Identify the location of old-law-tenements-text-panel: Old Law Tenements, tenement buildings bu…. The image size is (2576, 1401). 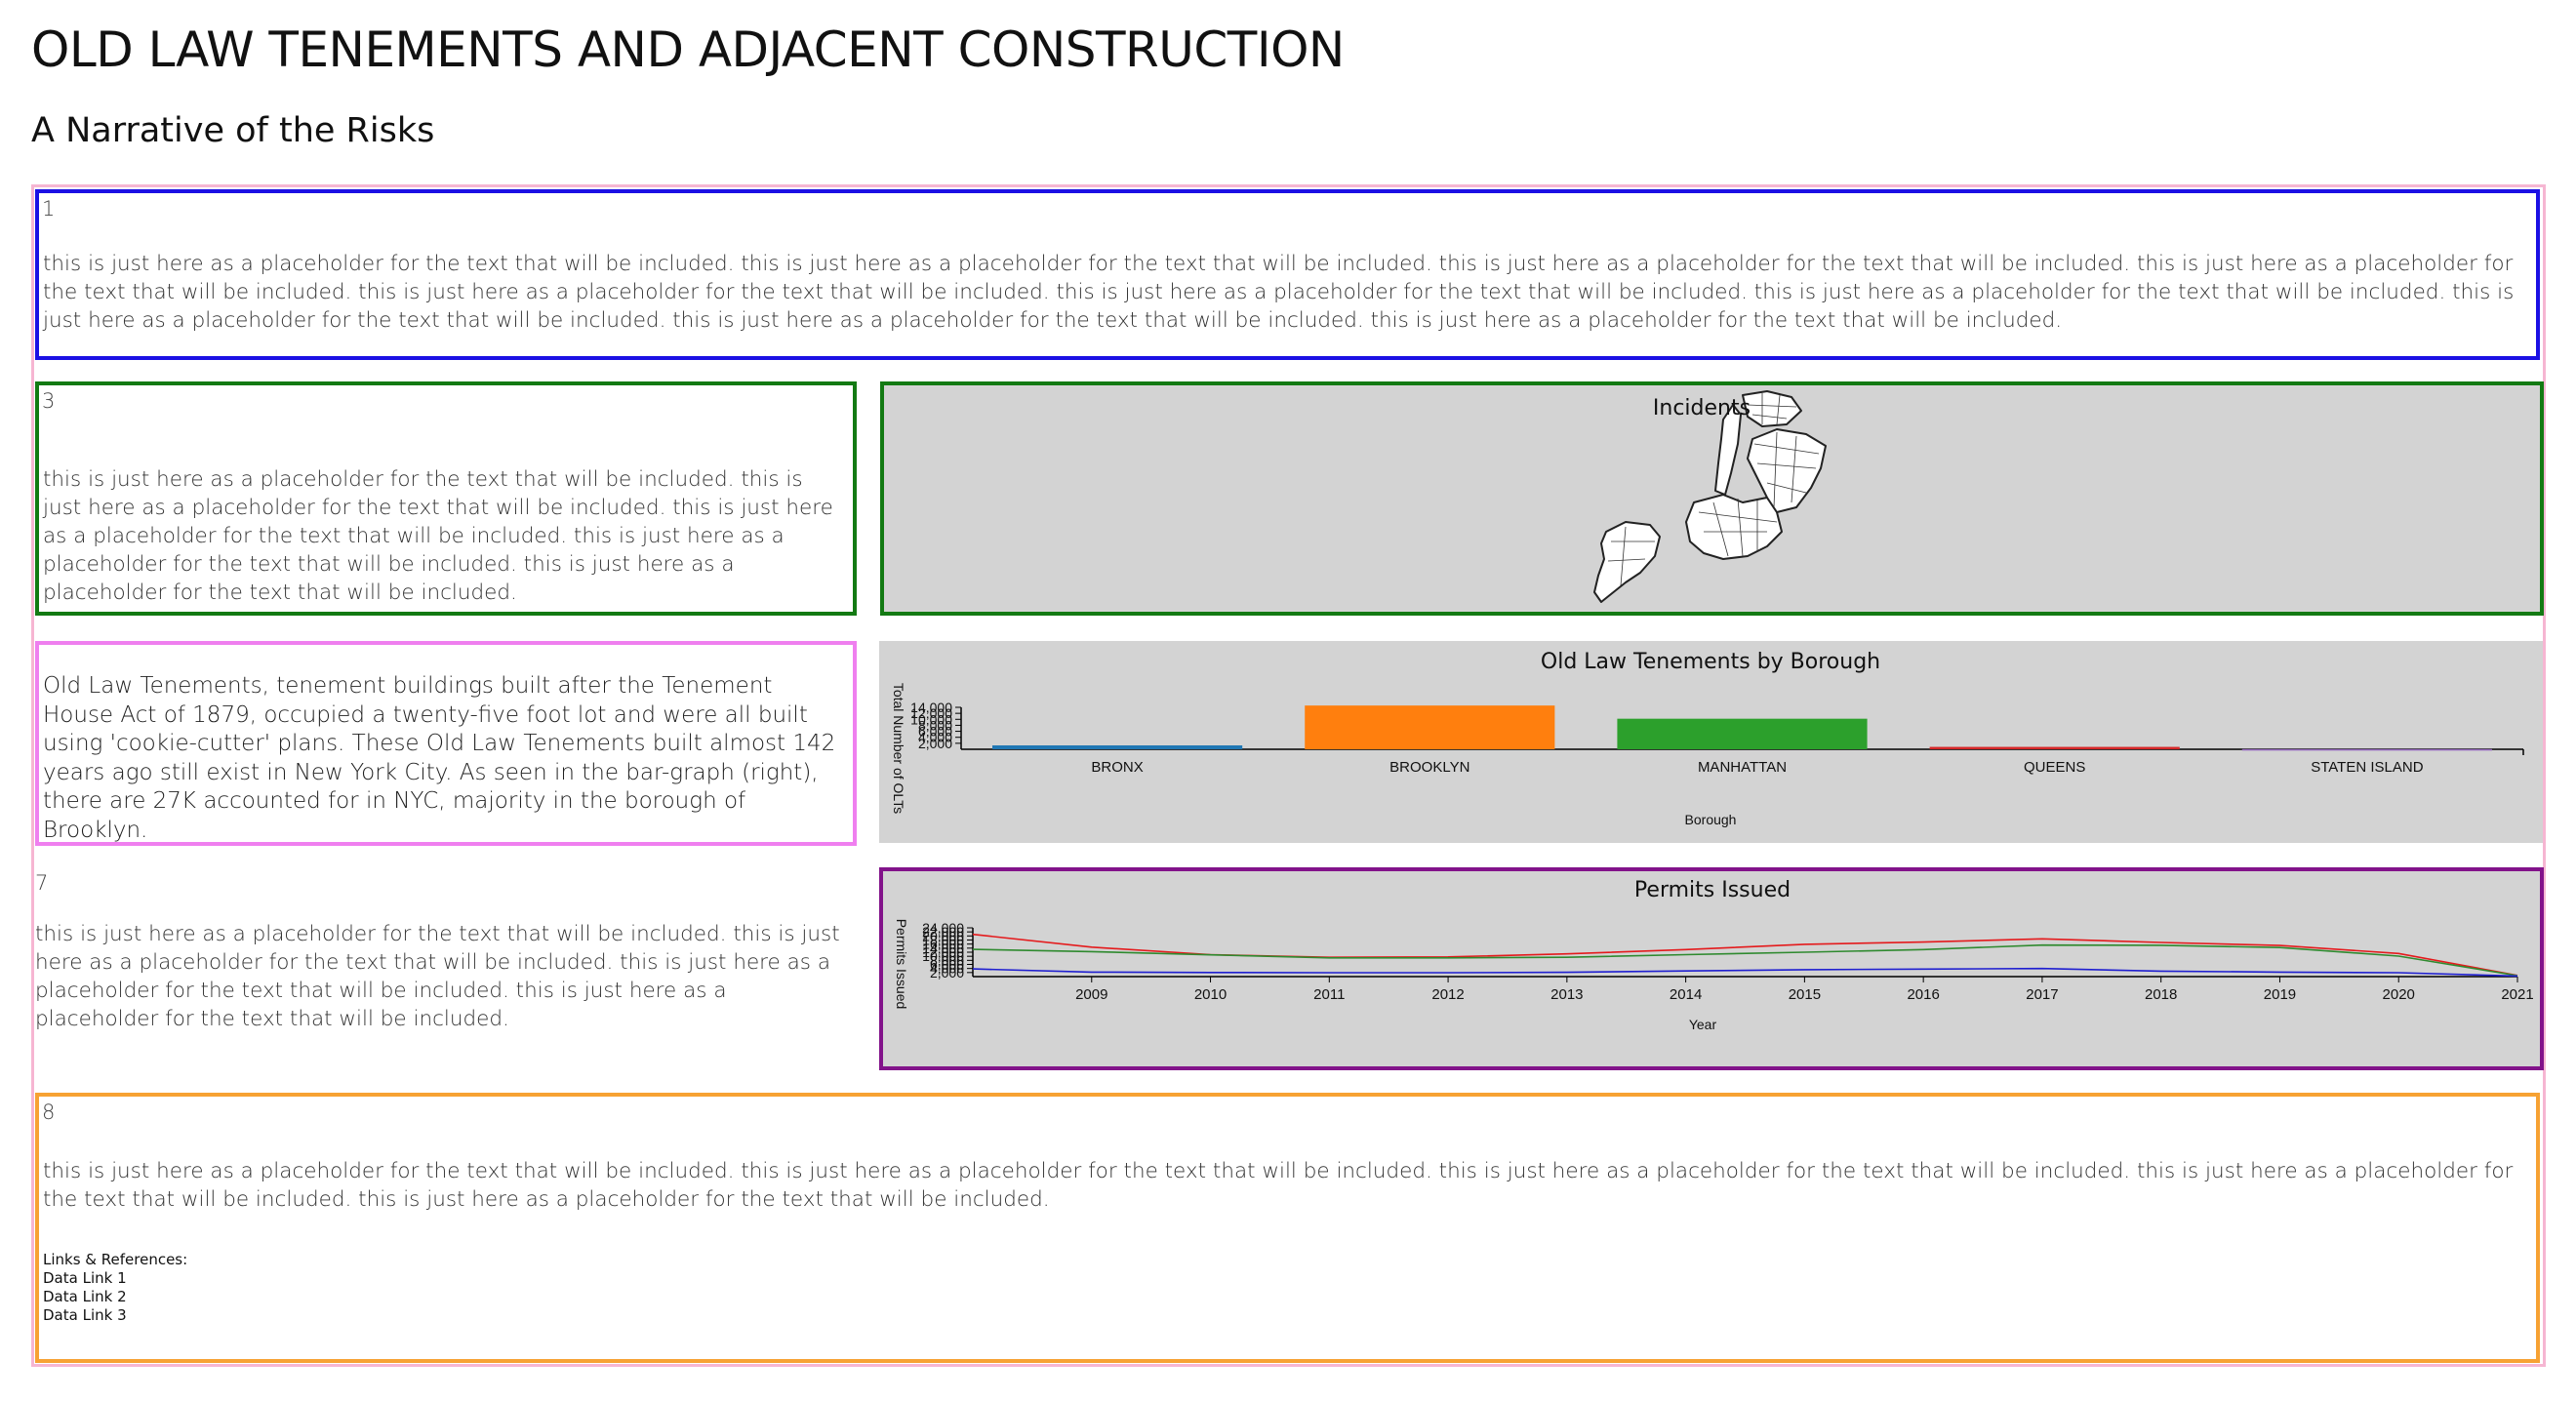
(446, 744).